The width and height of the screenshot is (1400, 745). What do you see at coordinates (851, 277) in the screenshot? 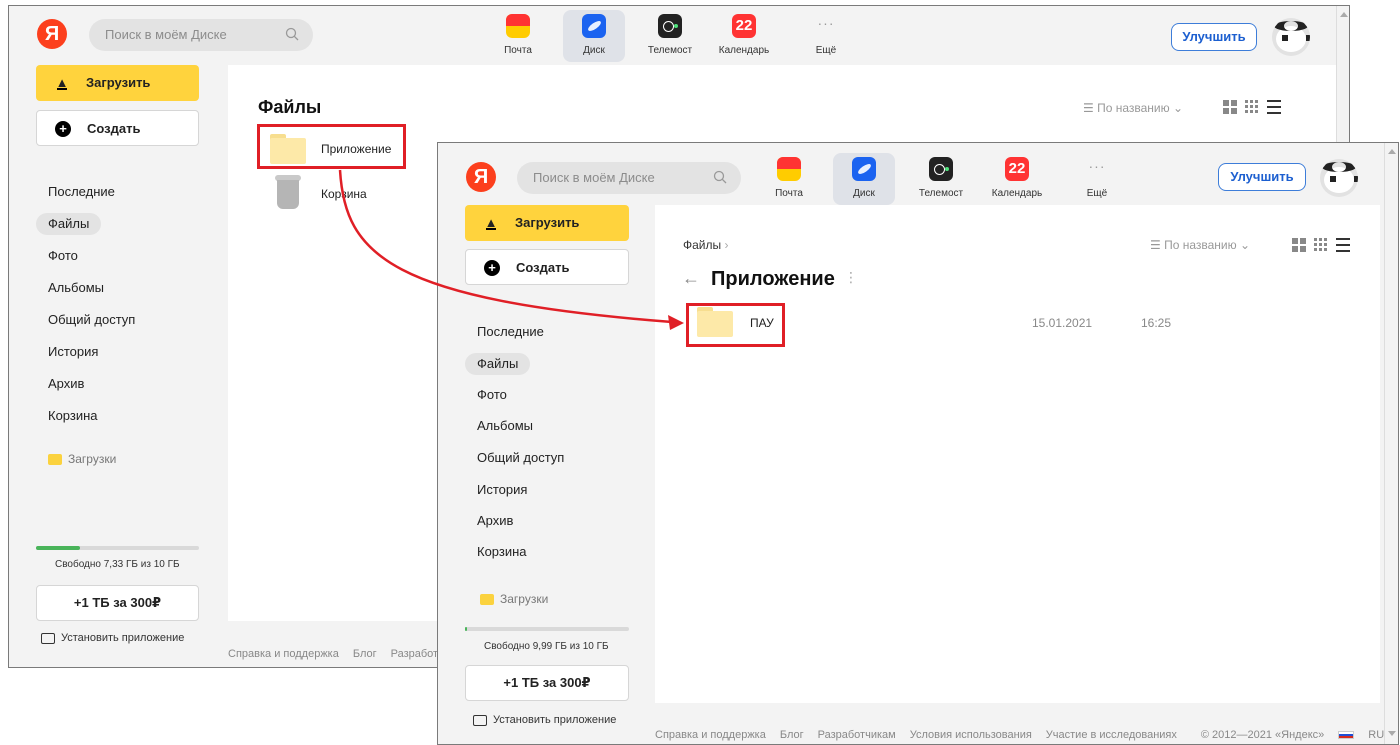
I see `more-vertical-icon: ⋮` at bounding box center [851, 277].